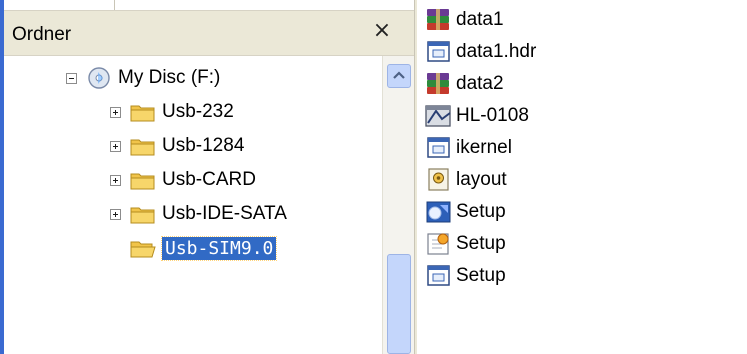 The height and width of the screenshot is (354, 747). What do you see at coordinates (203, 145) in the screenshot?
I see `tree-node-label: Usb-1284` at bounding box center [203, 145].